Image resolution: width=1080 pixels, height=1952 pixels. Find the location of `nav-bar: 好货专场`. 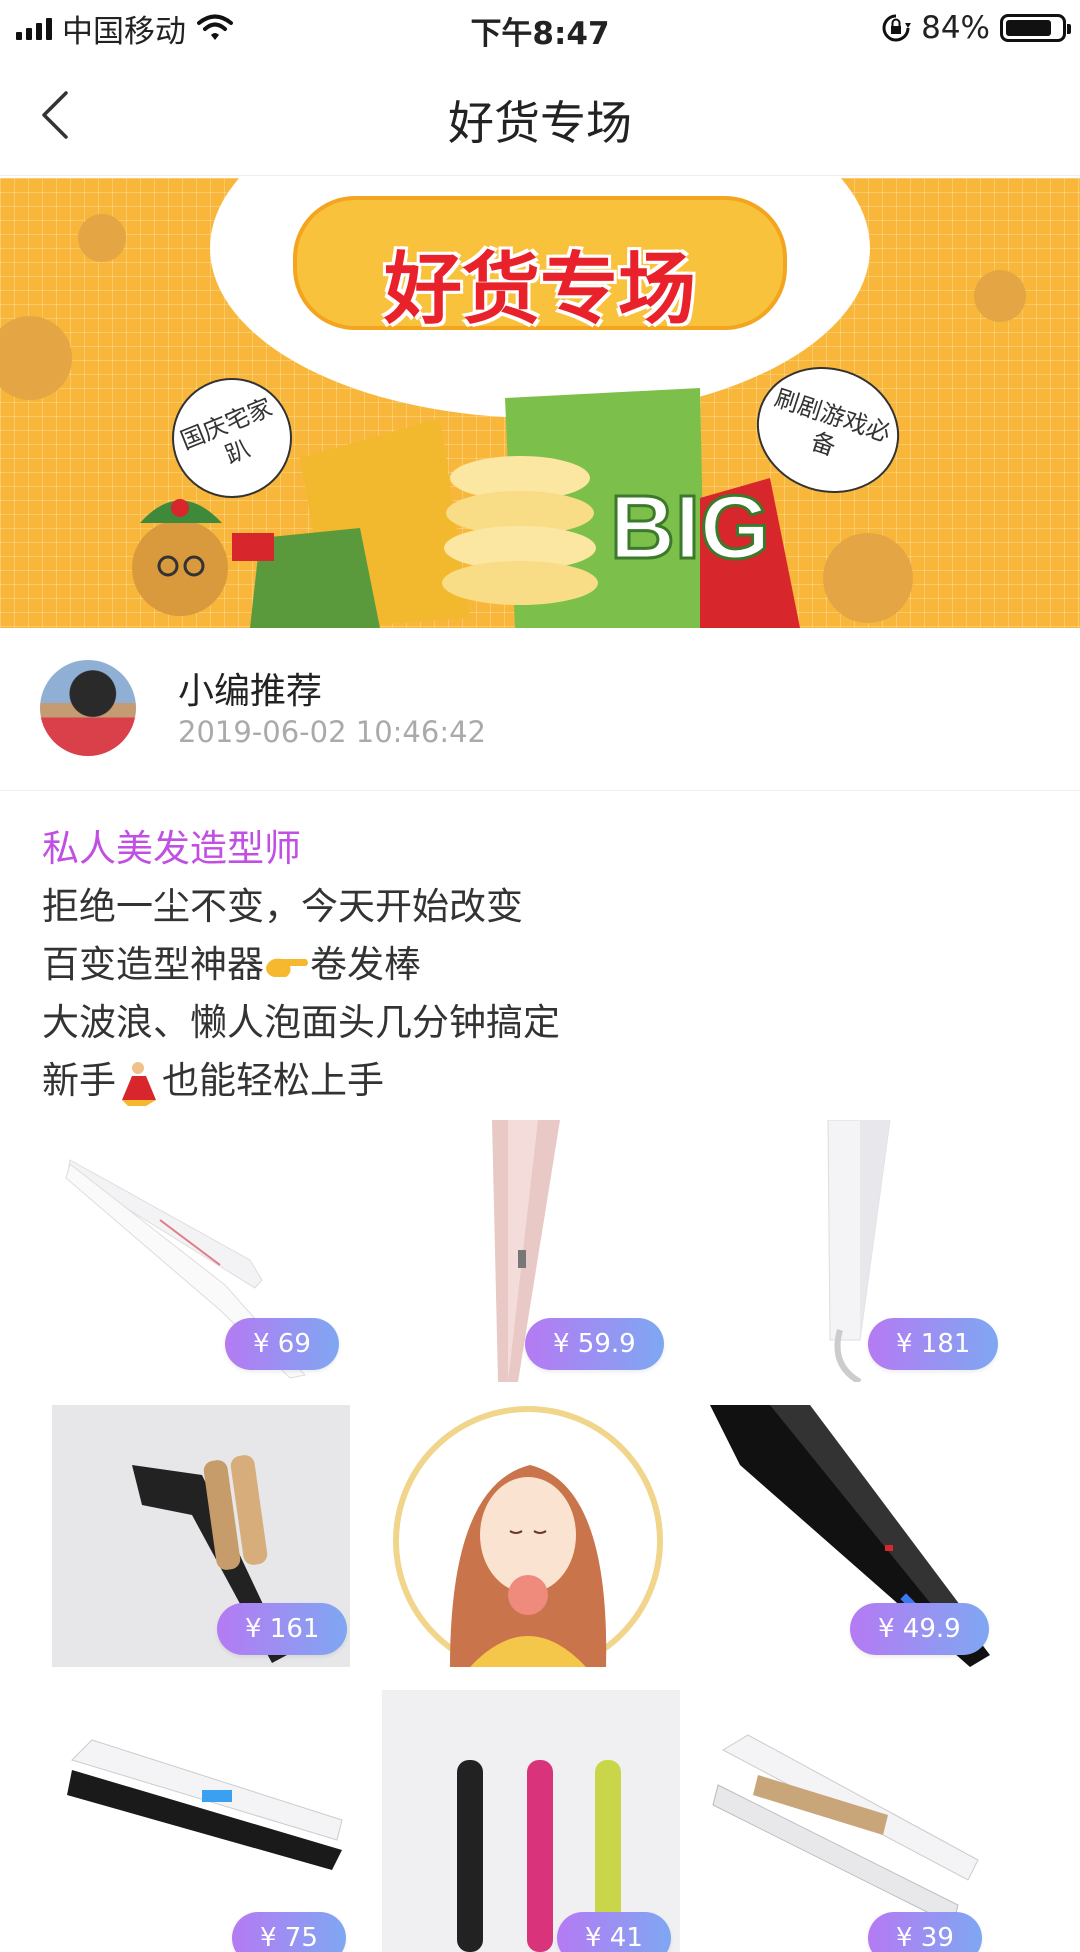

nav-bar: 好货专场 is located at coordinates (540, 115).